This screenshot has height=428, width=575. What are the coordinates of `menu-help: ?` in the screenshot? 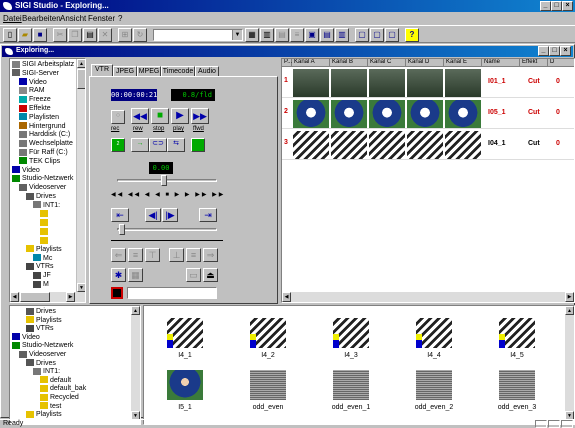 It's located at (120, 18).